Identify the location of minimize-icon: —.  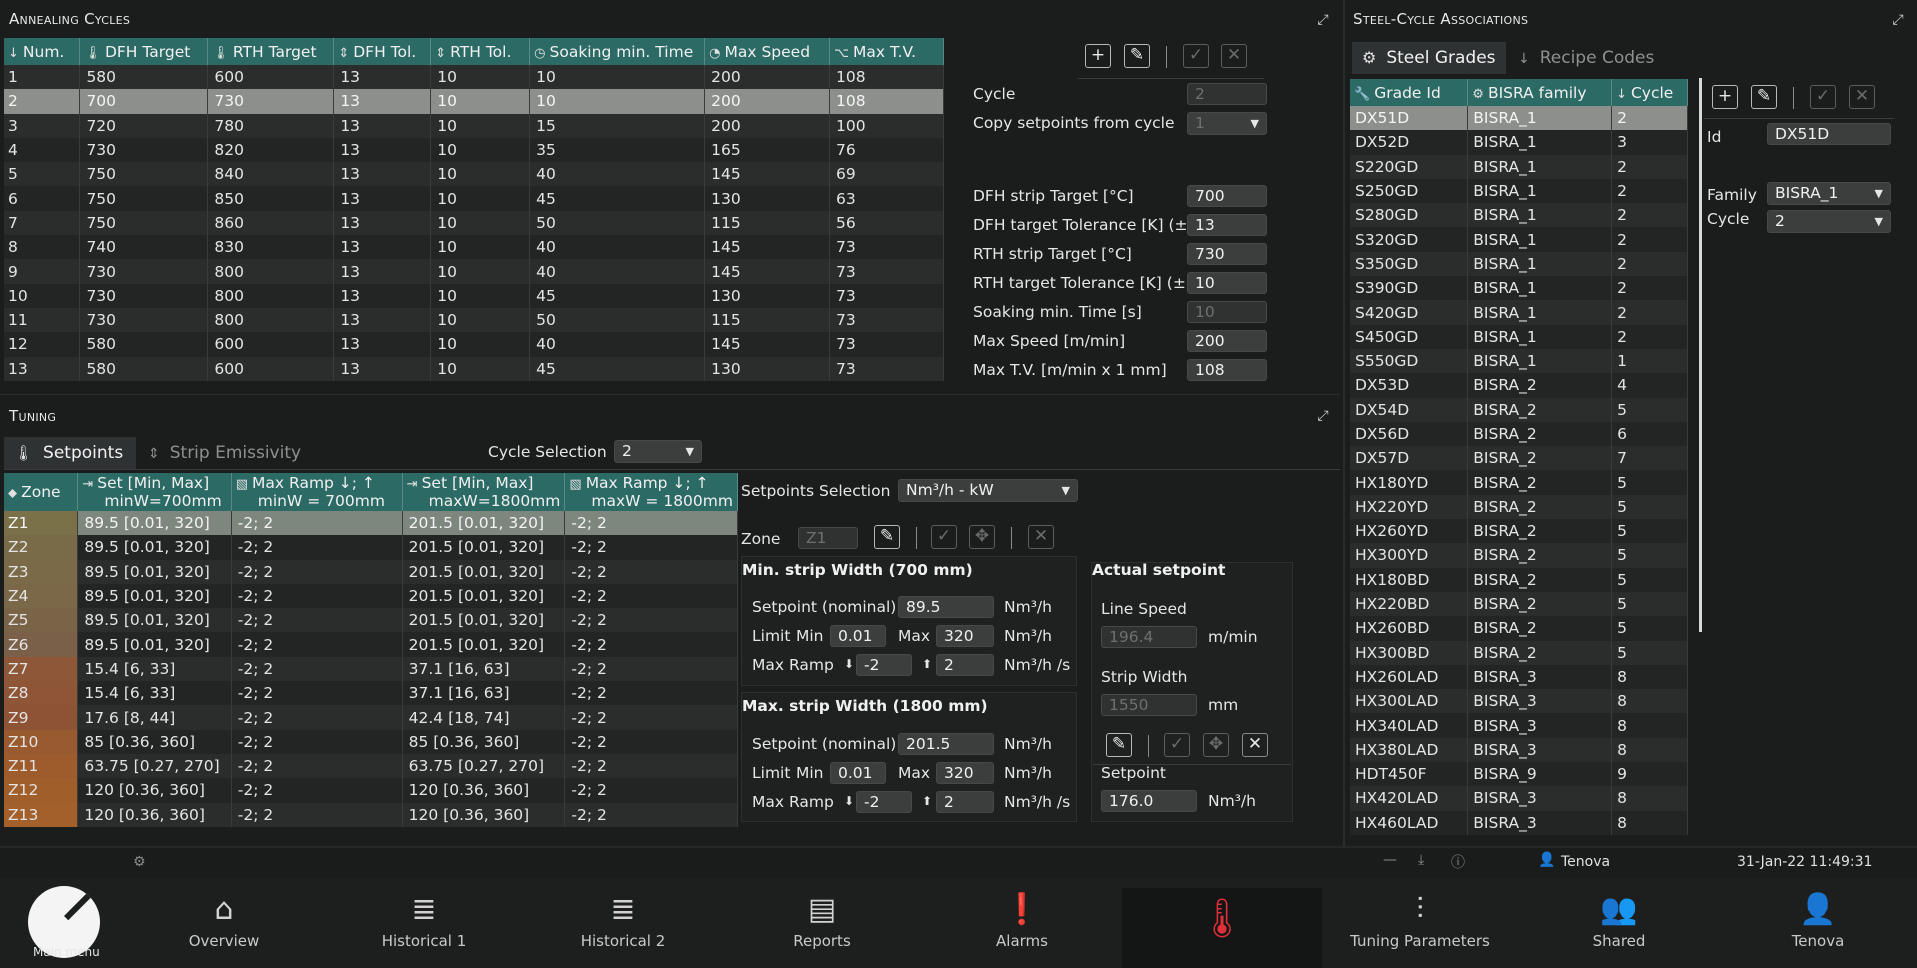
(1390, 860).